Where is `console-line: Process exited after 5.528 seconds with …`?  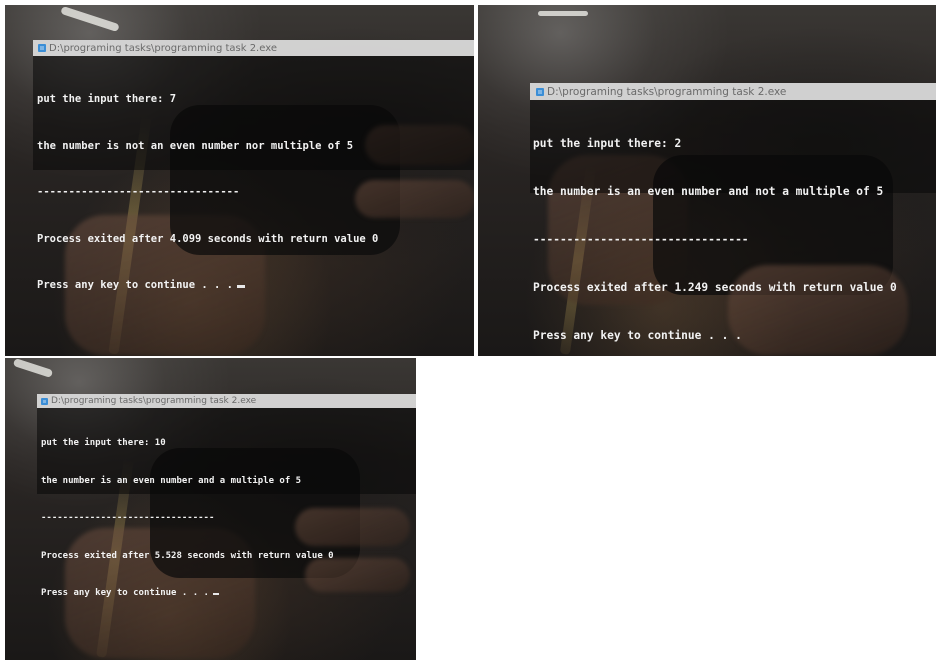 console-line: Process exited after 5.528 seconds with … is located at coordinates (187, 555).